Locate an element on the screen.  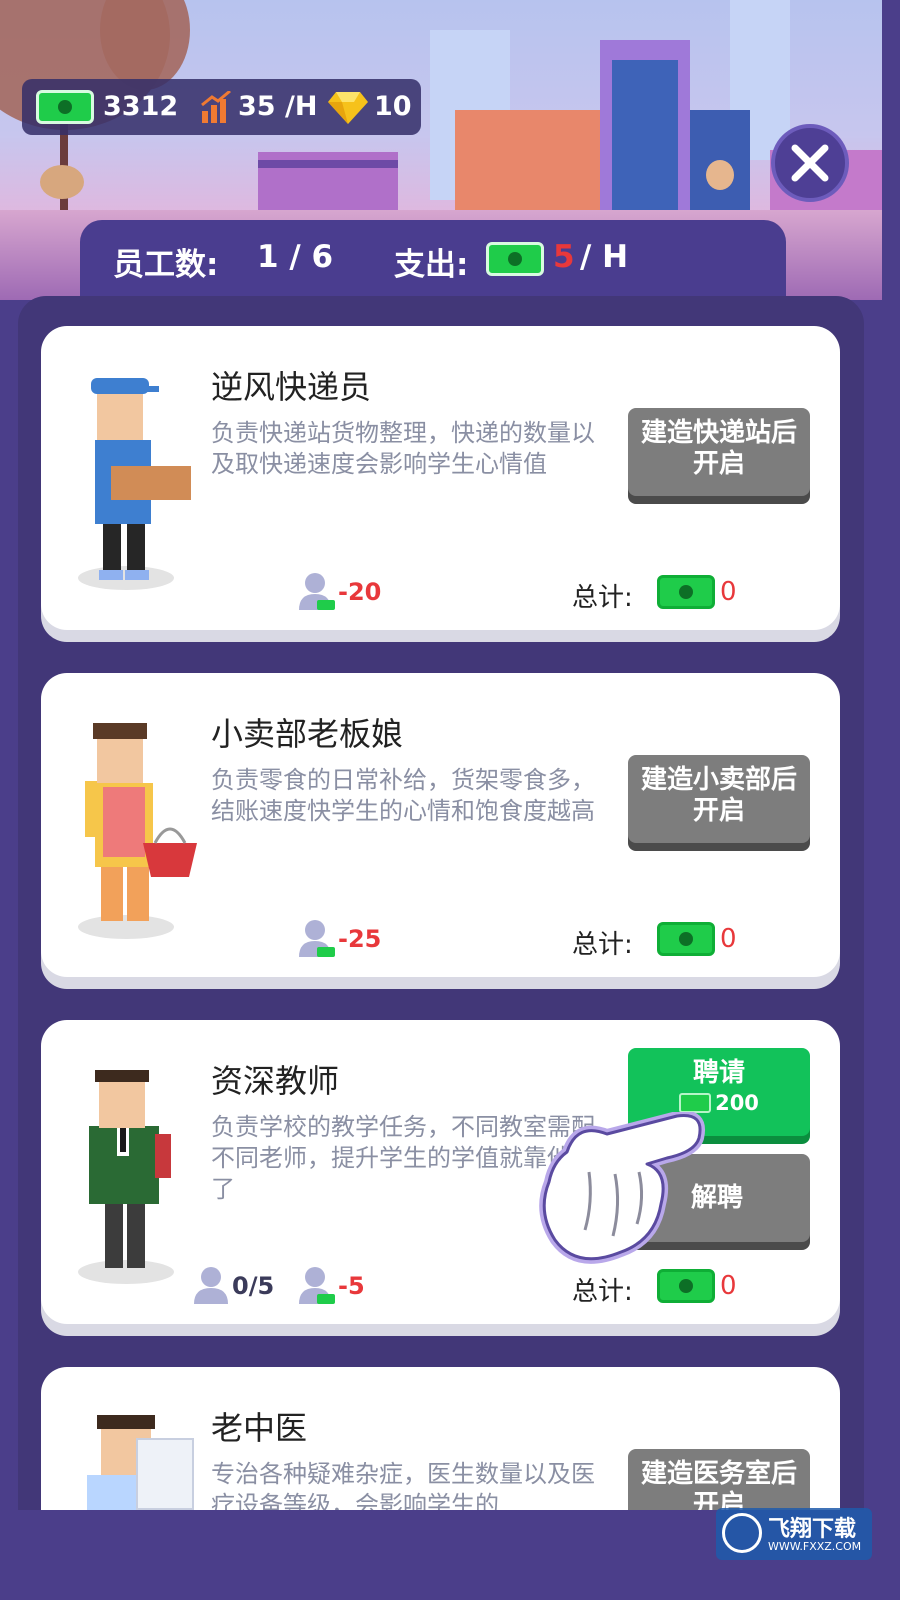
salary-cost: -20 is located at coordinates (360, 592).